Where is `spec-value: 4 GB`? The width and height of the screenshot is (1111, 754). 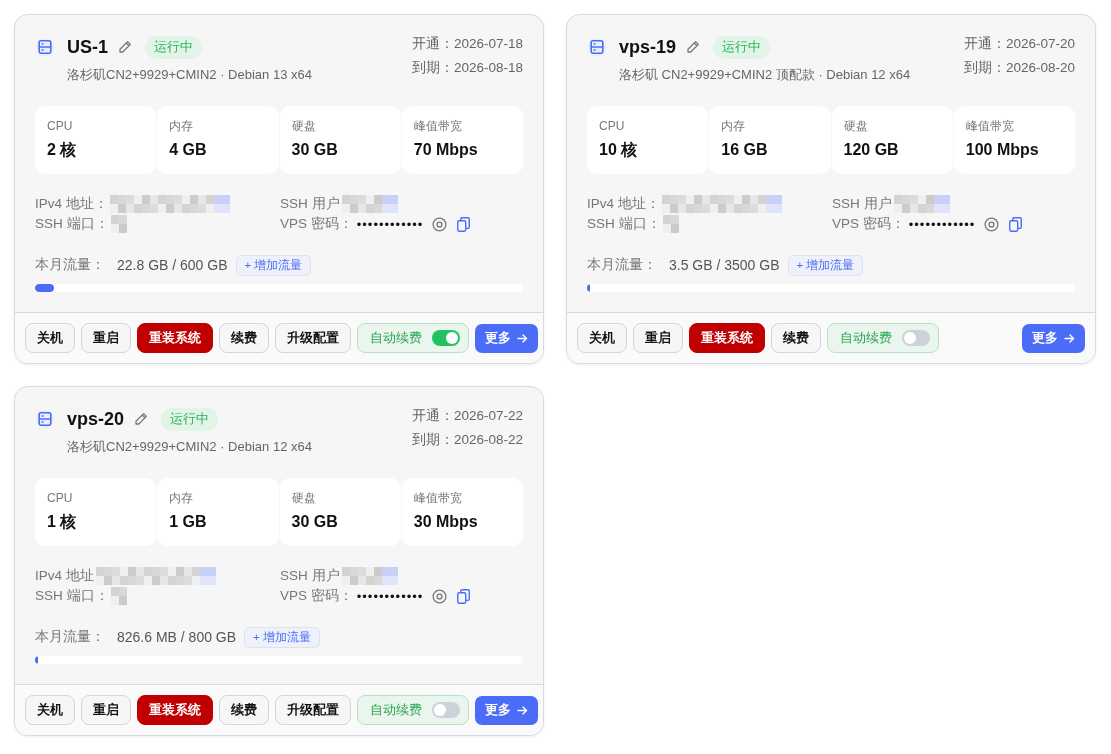 spec-value: 4 GB is located at coordinates (188, 150).